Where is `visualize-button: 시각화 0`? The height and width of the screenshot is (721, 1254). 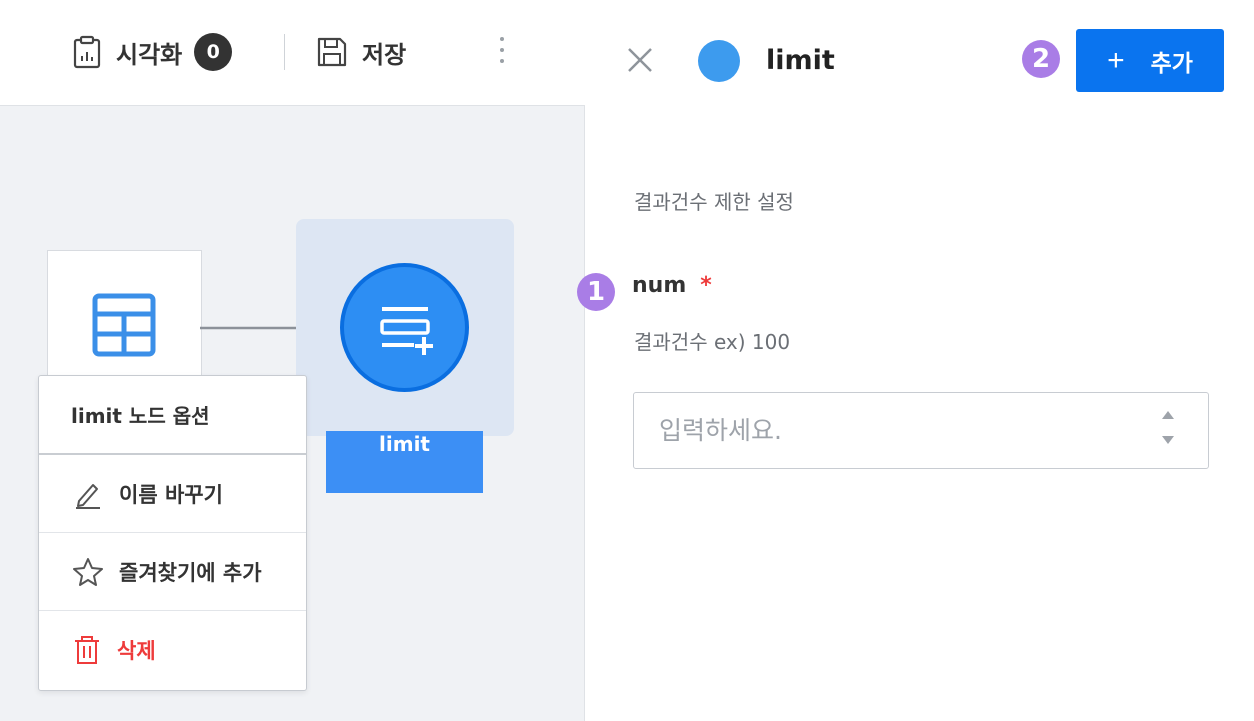 visualize-button: 시각화 0 is located at coordinates (152, 52).